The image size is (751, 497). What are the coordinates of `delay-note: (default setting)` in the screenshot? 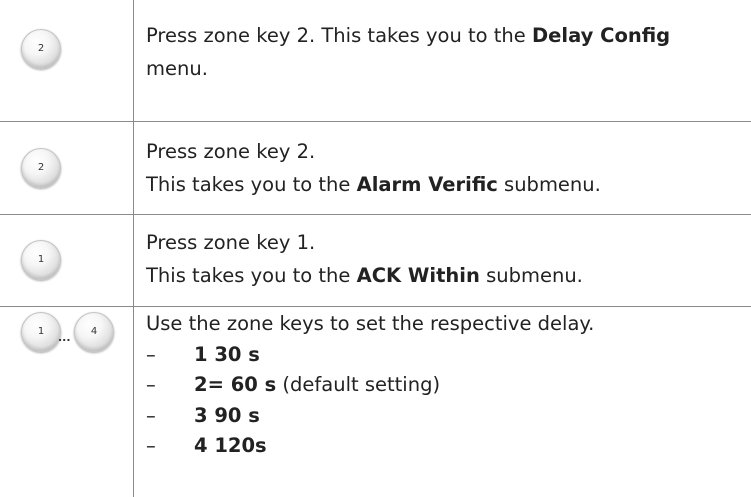 It's located at (358, 384).